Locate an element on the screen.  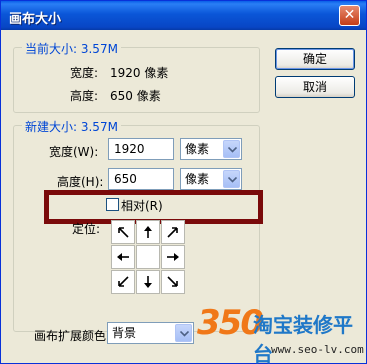
anchor-top is located at coordinates (148, 232).